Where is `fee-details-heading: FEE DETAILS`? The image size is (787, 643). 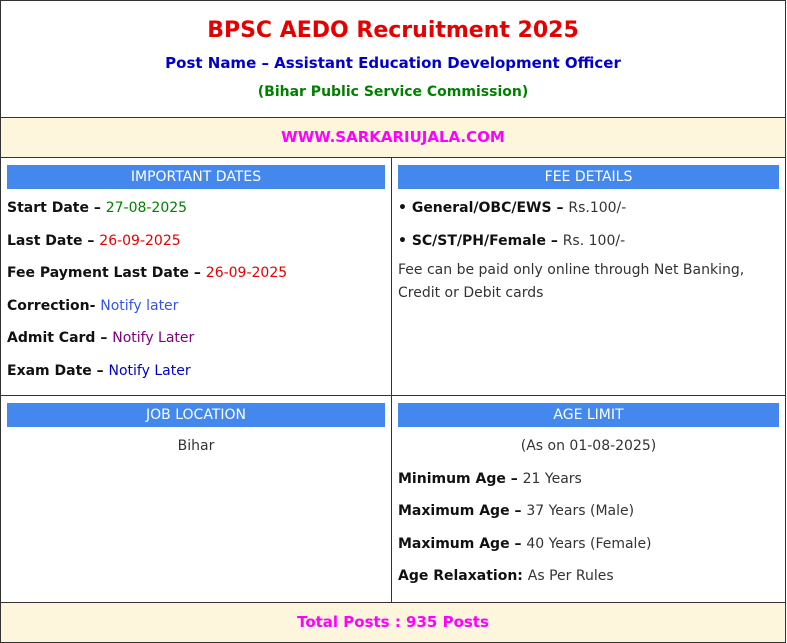
fee-details-heading: FEE DETAILS is located at coordinates (588, 177).